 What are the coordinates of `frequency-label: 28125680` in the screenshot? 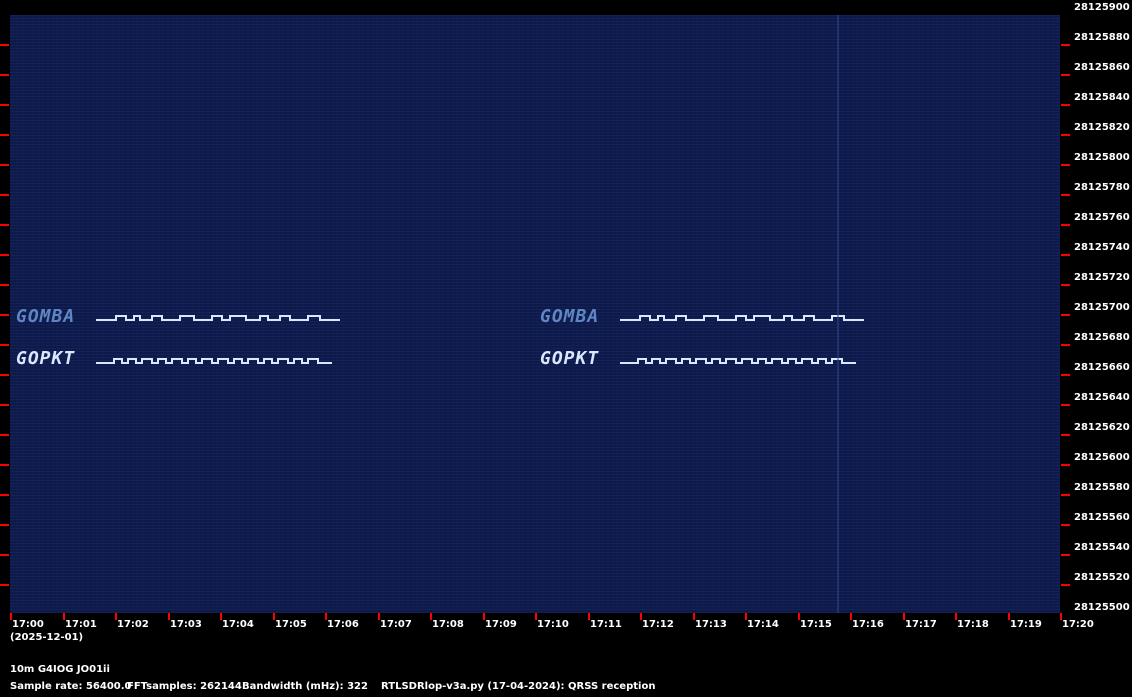 It's located at (1102, 337).